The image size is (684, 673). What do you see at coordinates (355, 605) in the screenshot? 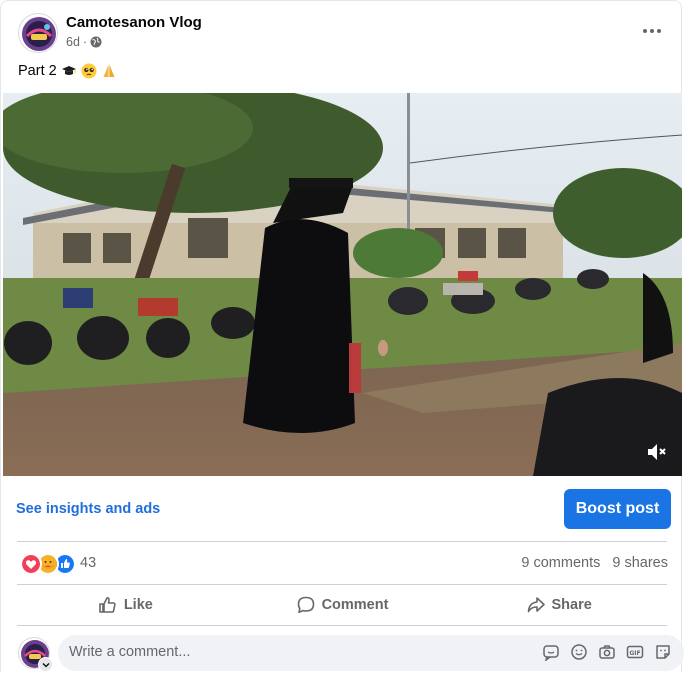
I see `comment-label: Comment` at bounding box center [355, 605].